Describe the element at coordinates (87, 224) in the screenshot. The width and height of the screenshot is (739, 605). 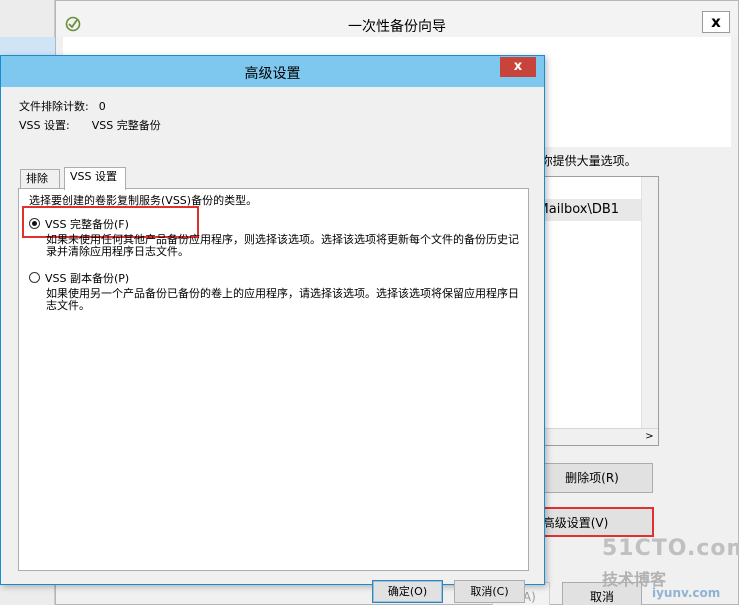
I see `vss-full-backup-label: VSS 完整备份(F)` at that location.